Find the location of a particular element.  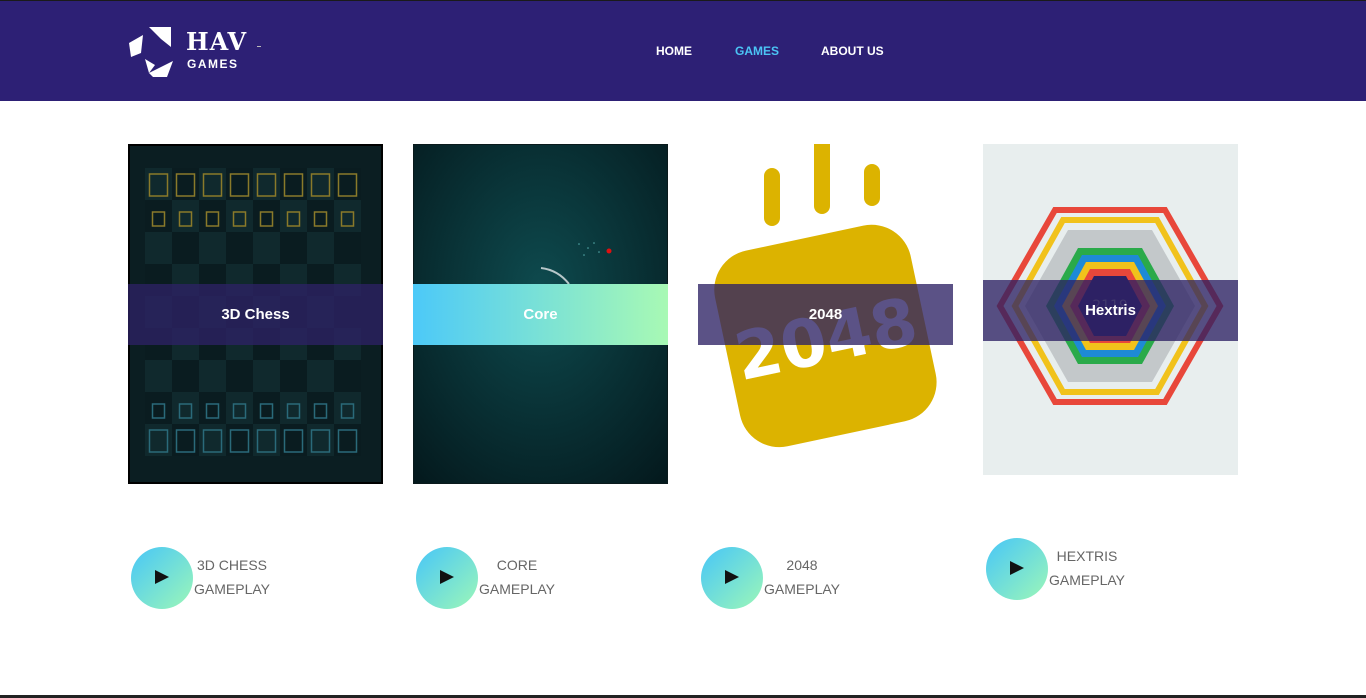

nav-games: GAMES is located at coordinates (757, 51).